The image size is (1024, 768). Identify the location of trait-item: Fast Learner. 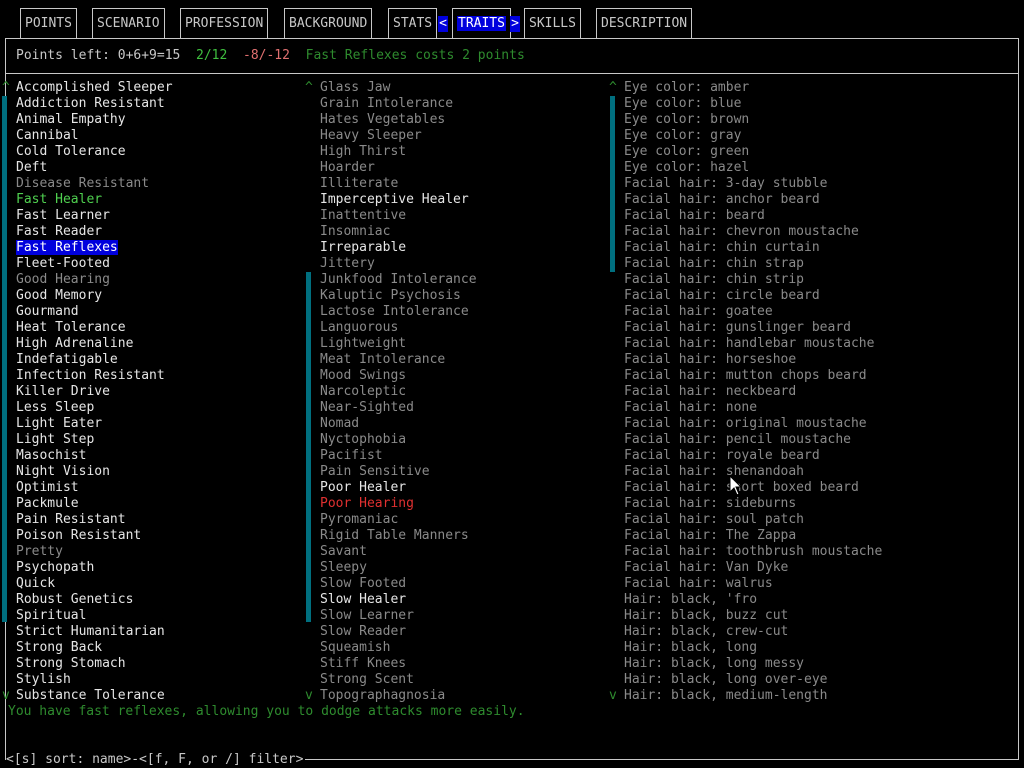
(166, 216).